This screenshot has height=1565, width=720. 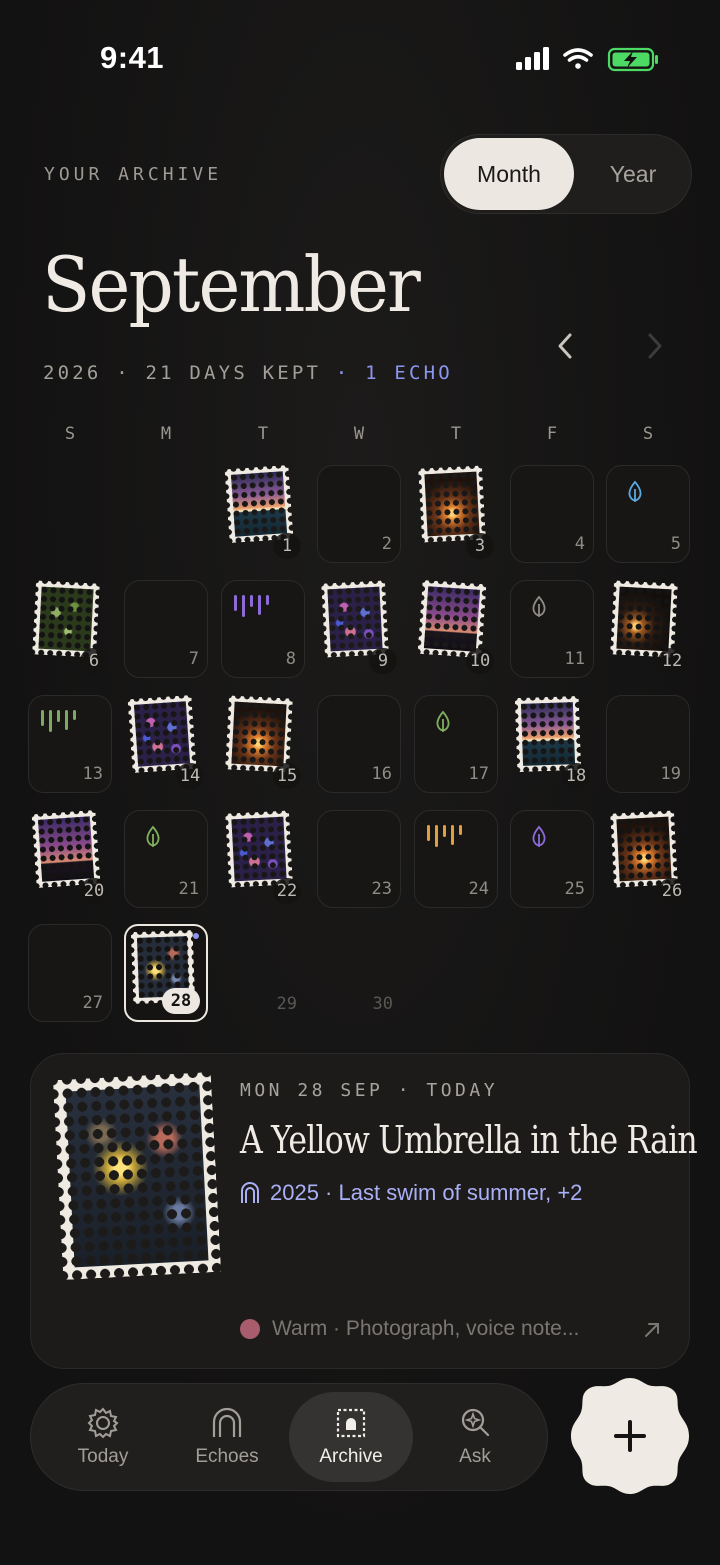 What do you see at coordinates (94, 891) in the screenshot?
I see `day-number: 20` at bounding box center [94, 891].